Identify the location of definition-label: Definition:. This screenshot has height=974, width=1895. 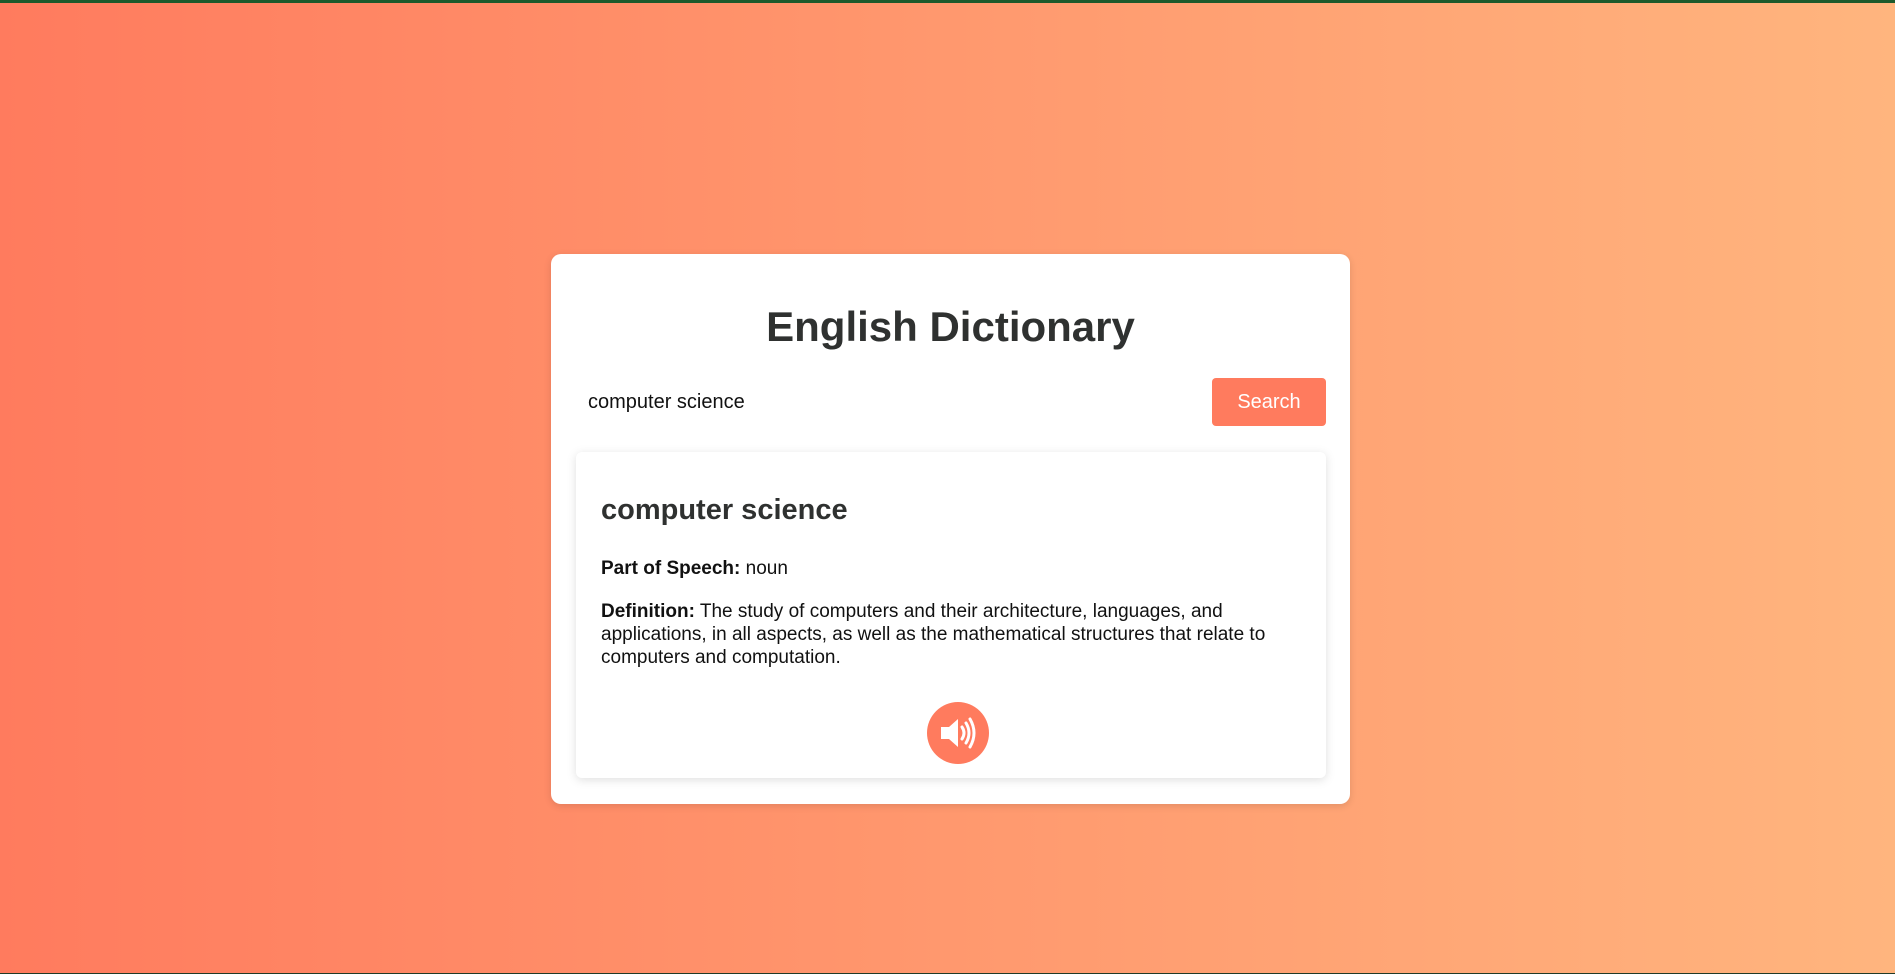
(648, 611).